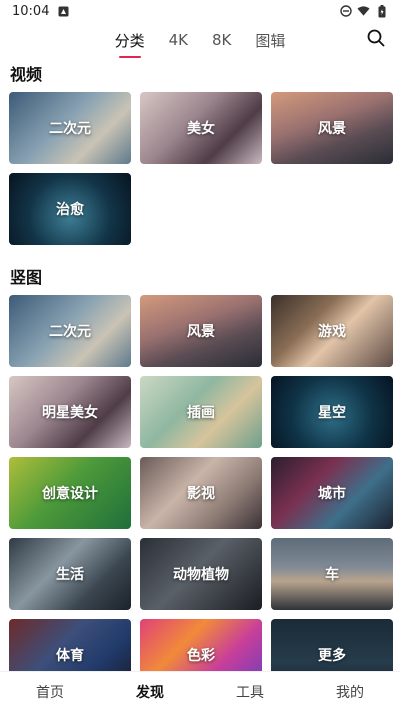  I want to click on category-card-video: 美女, so click(201, 128).